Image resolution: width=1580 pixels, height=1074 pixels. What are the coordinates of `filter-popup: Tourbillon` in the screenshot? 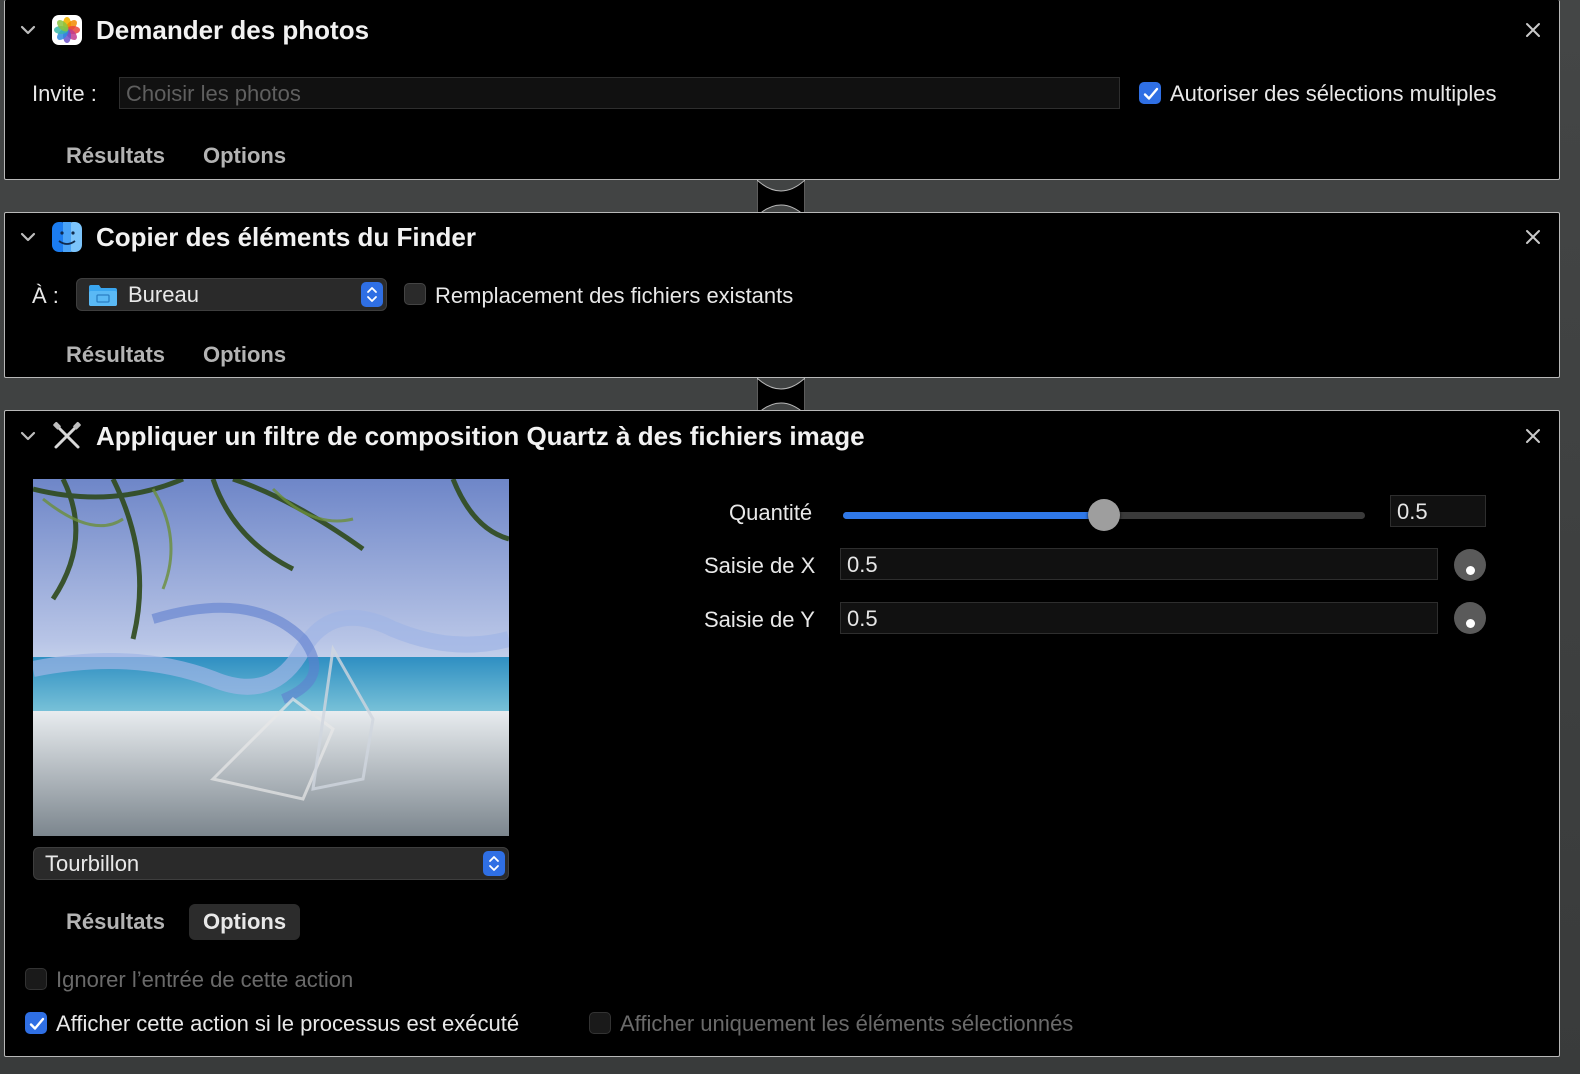 It's located at (271, 863).